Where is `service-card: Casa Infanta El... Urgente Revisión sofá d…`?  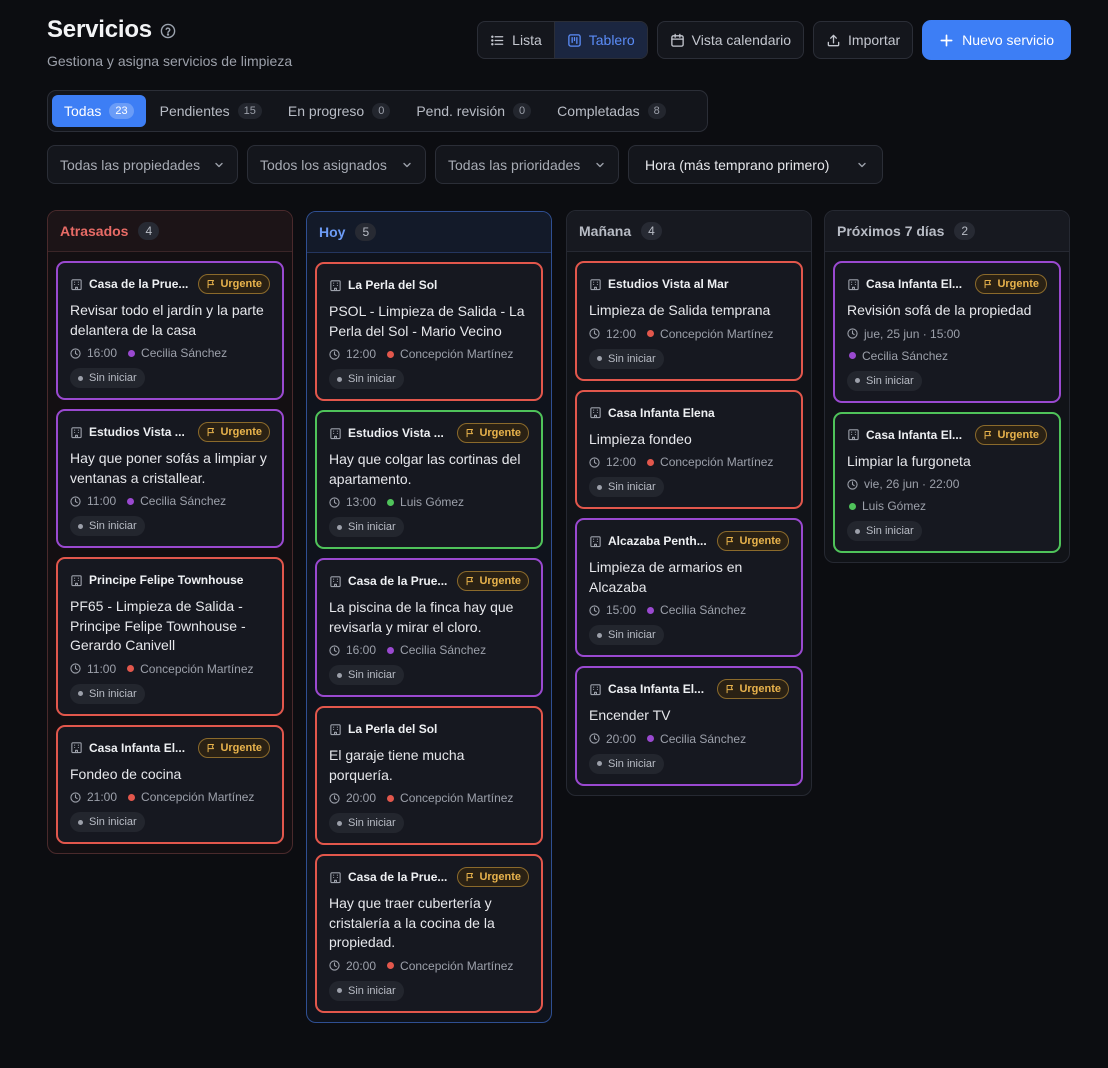 service-card: Casa Infanta El... Urgente Revisión sofá d… is located at coordinates (947, 332).